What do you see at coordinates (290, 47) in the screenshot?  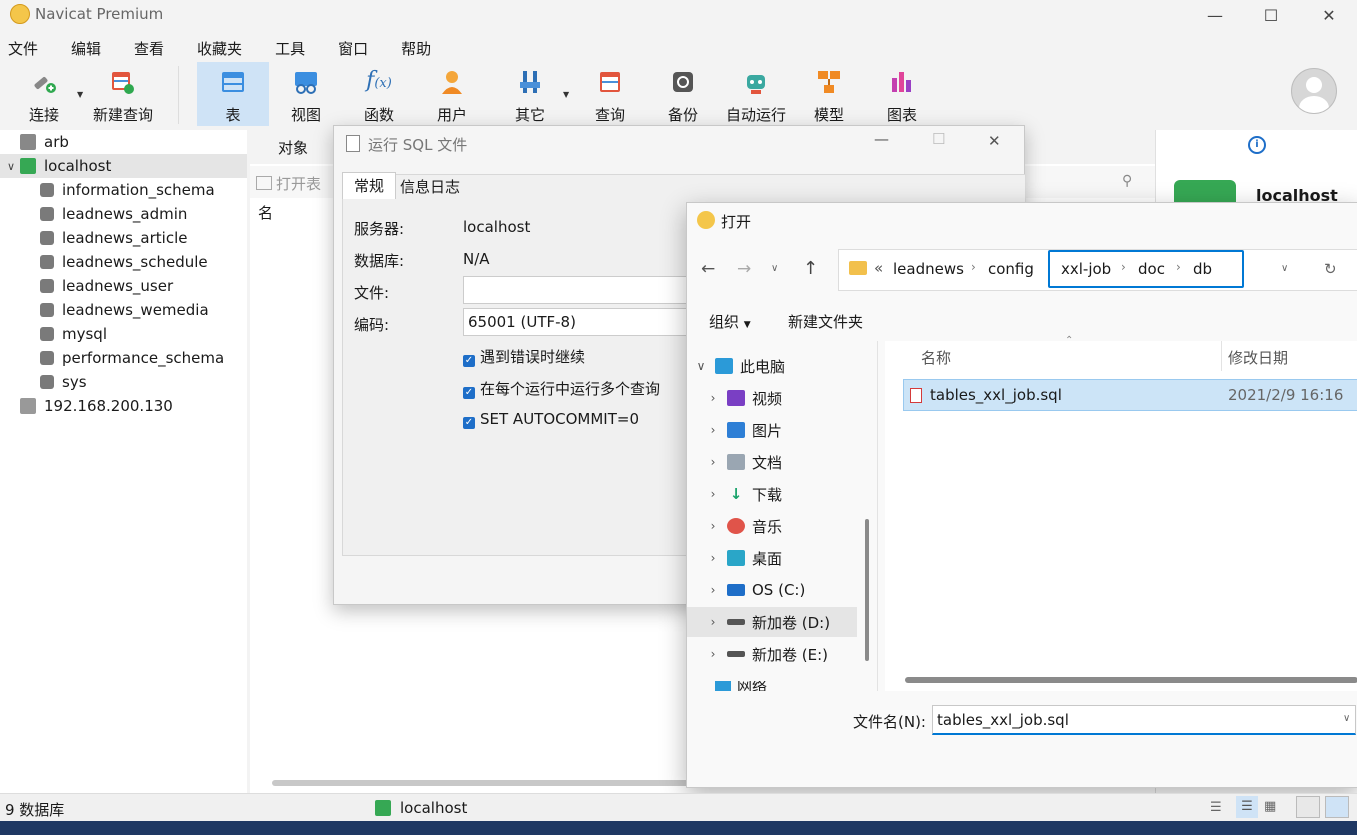 I see `menu-tools: 工具` at bounding box center [290, 47].